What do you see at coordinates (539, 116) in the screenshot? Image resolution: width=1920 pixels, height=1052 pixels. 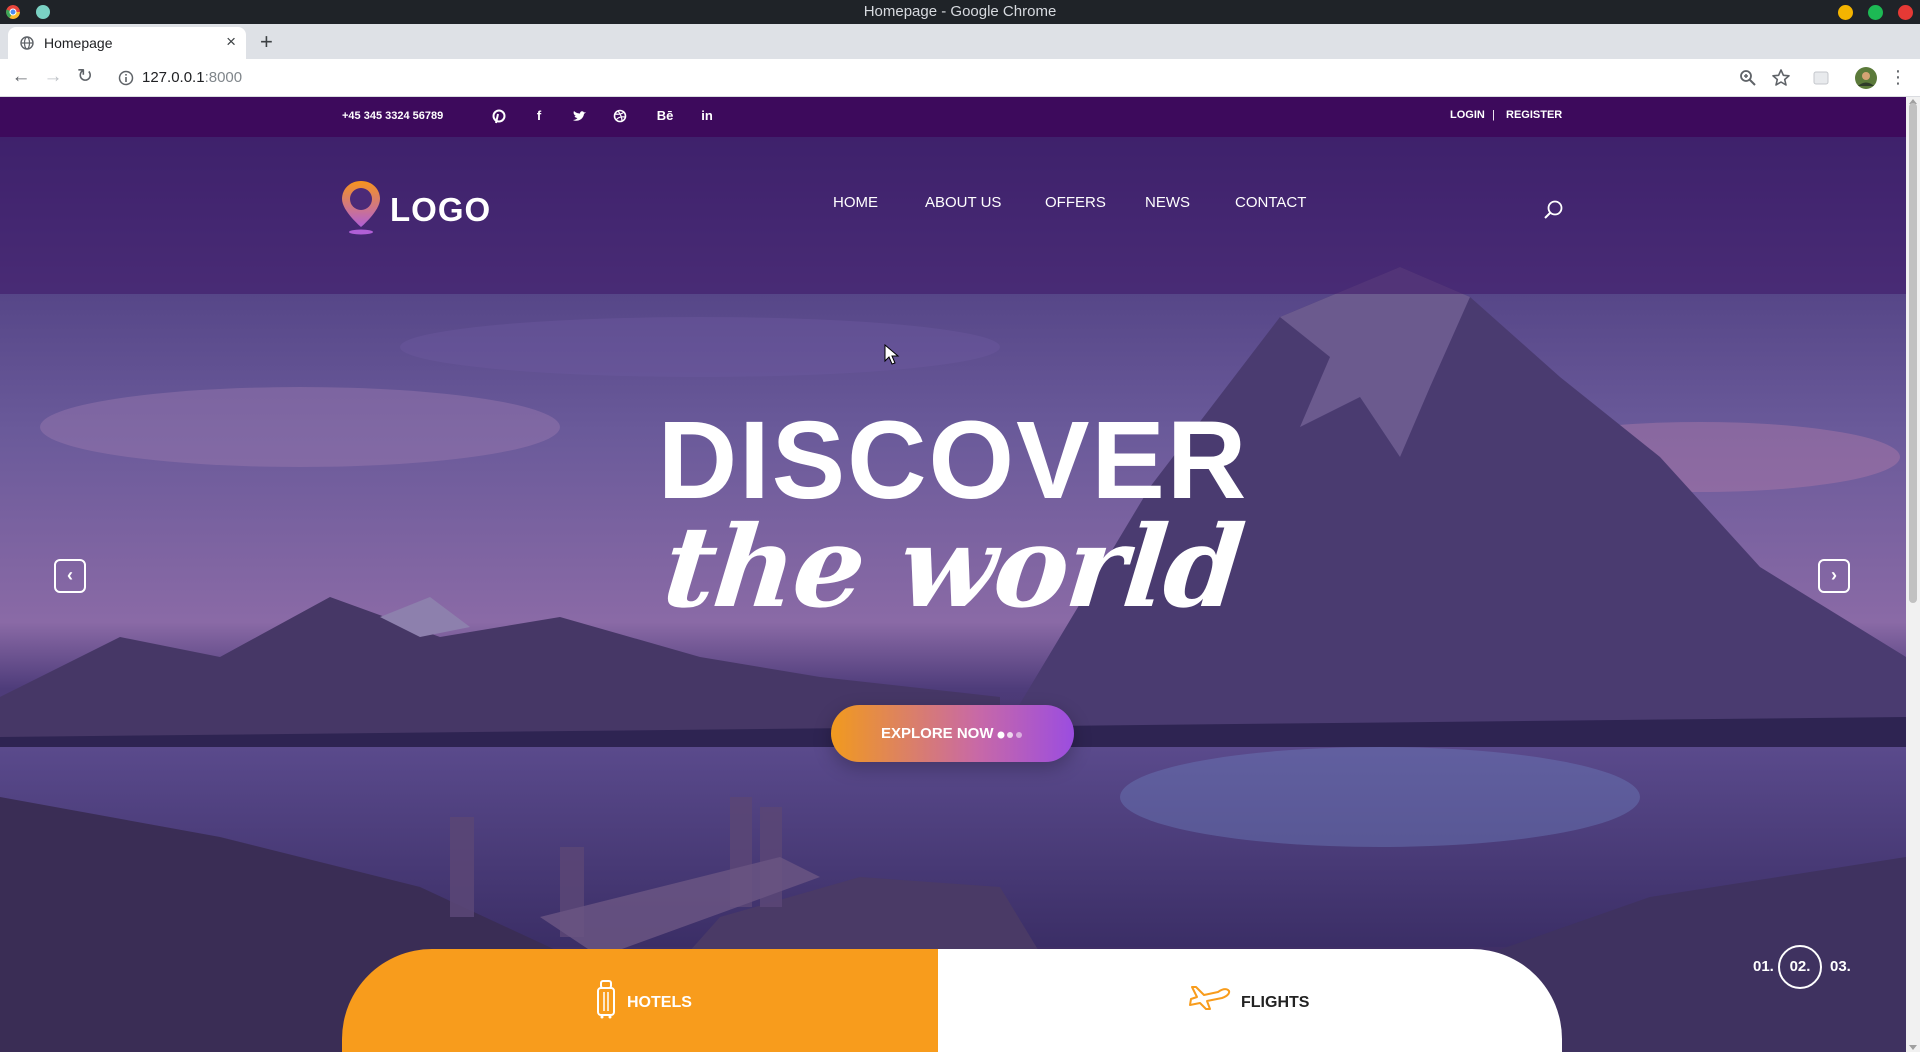 I see `facebook-icon: f` at bounding box center [539, 116].